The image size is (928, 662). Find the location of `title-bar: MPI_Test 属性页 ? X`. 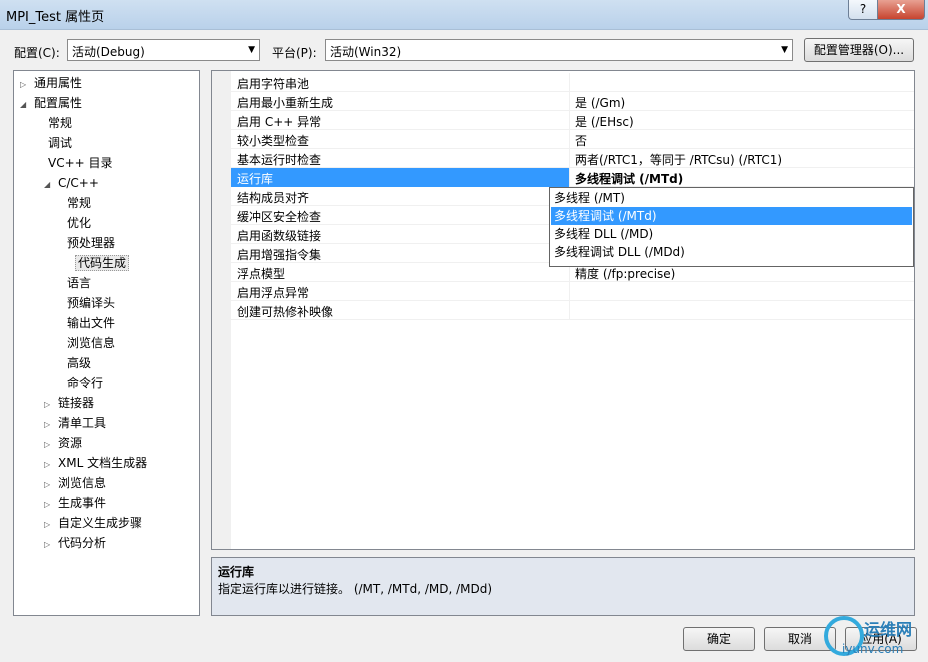

title-bar: MPI_Test 属性页 ? X is located at coordinates (464, 15).